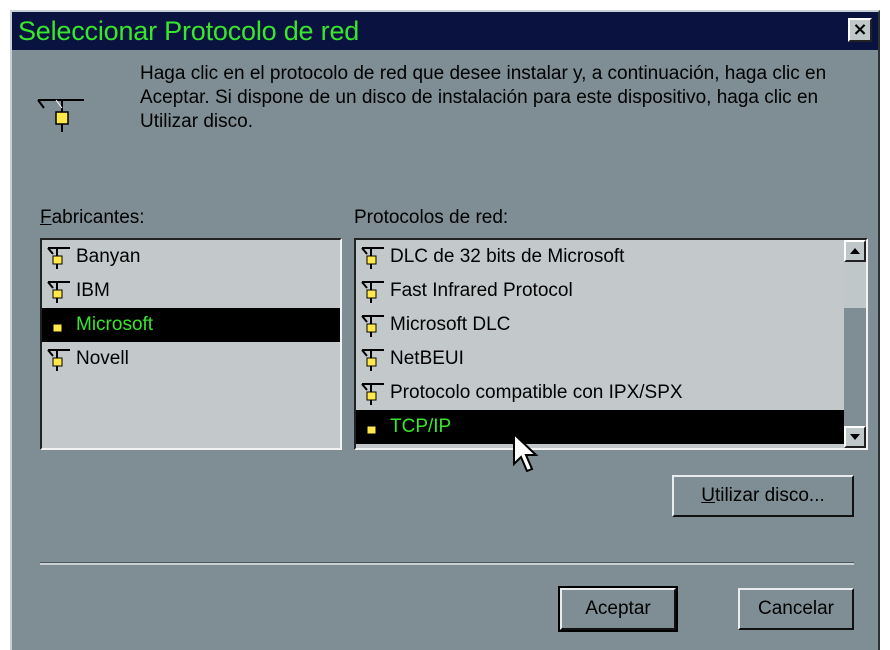  What do you see at coordinates (600, 325) in the screenshot?
I see `protocol-item: Microsoft DLC` at bounding box center [600, 325].